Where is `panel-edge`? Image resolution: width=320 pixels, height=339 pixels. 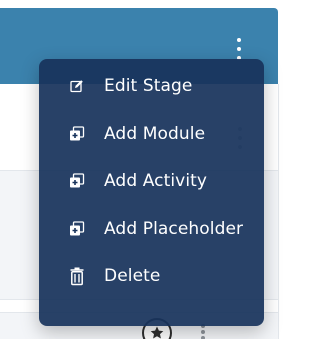 panel-edge is located at coordinates (281, 211).